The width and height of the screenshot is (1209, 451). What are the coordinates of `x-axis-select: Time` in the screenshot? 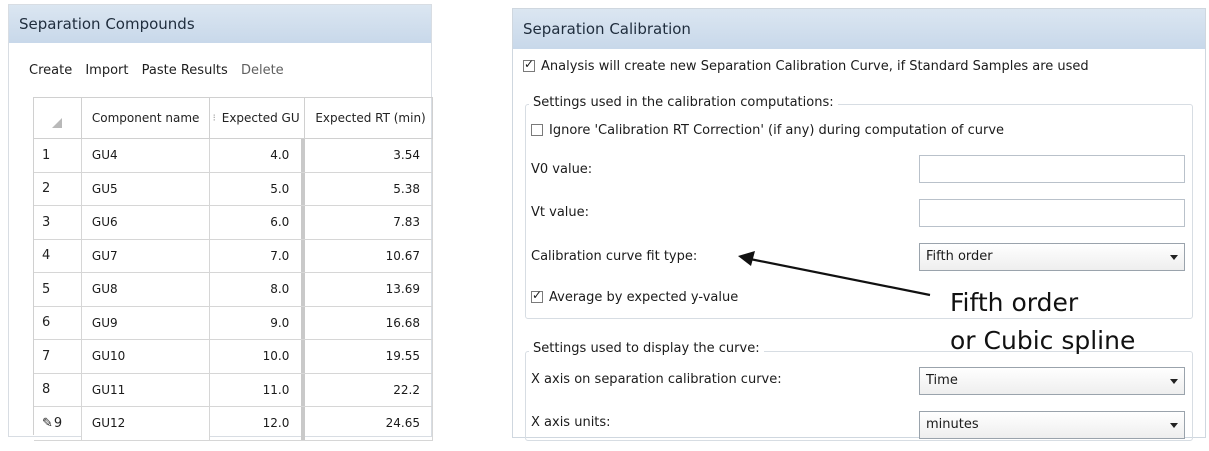 It's located at (1052, 381).